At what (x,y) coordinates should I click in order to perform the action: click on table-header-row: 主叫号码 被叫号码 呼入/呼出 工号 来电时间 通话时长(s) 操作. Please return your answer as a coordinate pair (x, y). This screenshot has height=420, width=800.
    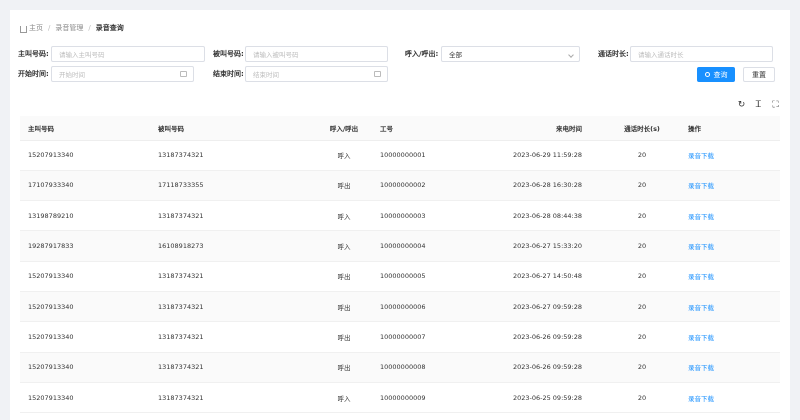
    Looking at the image, I should click on (400, 128).